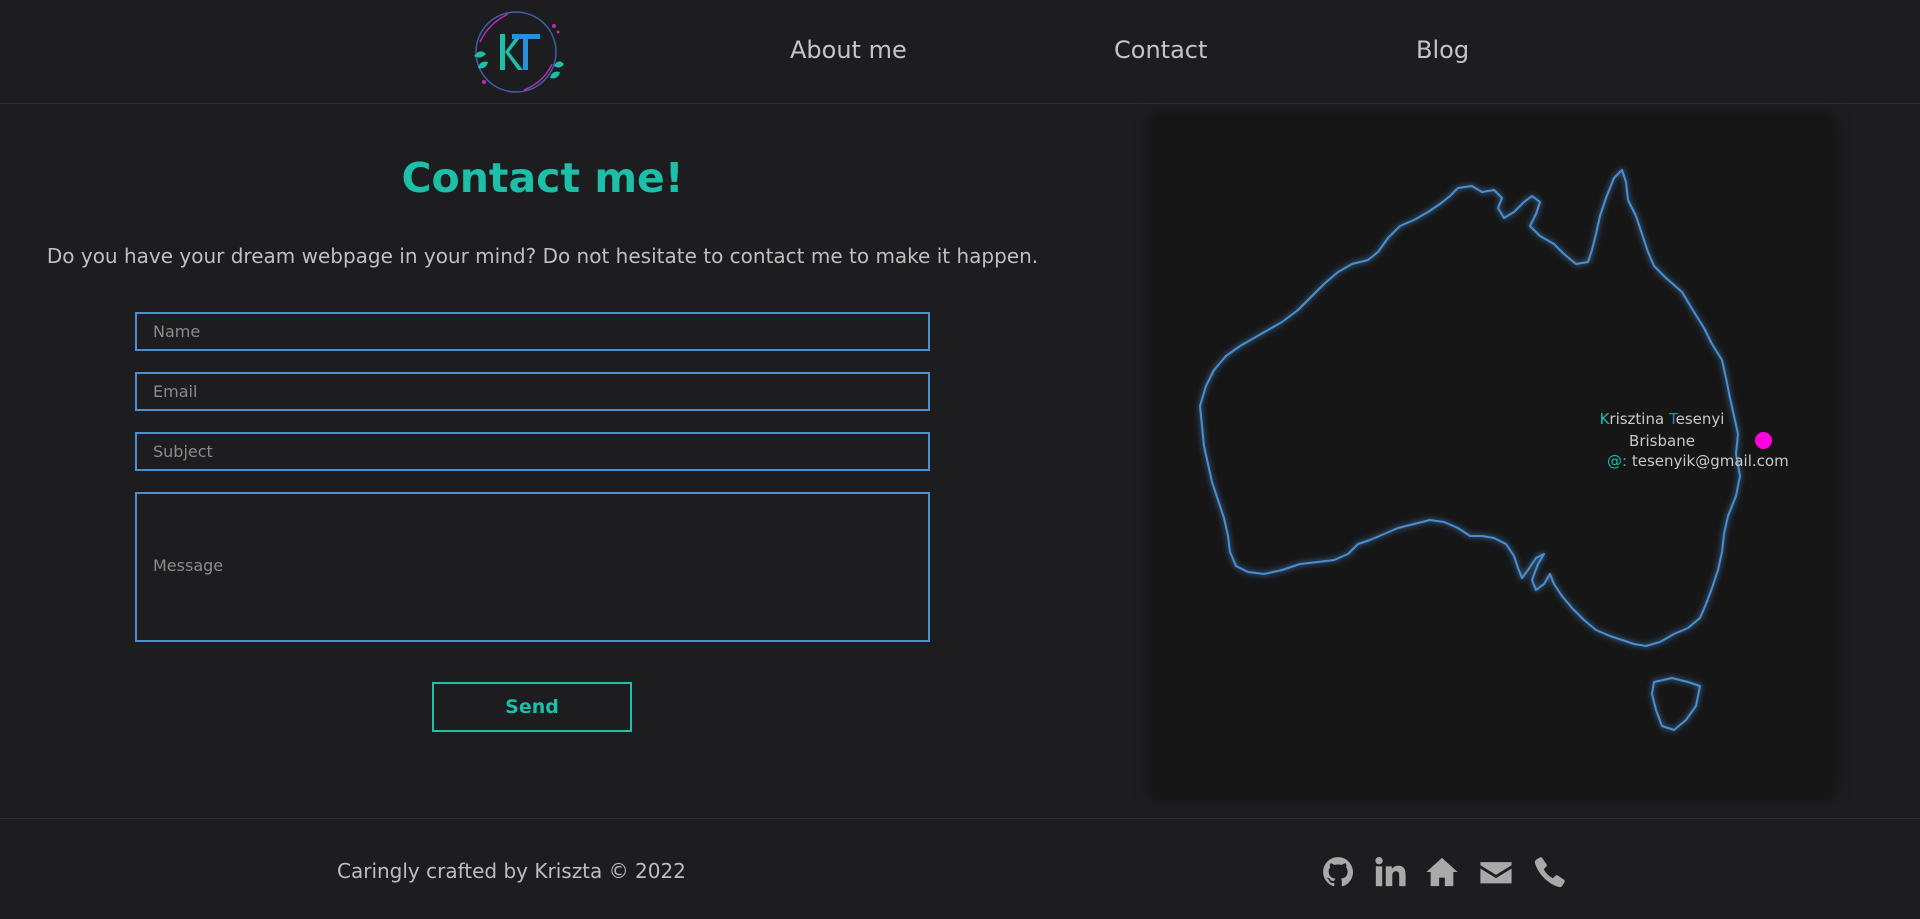 This screenshot has width=1920, height=919. What do you see at coordinates (1160, 50) in the screenshot?
I see `nav-contact: Contact` at bounding box center [1160, 50].